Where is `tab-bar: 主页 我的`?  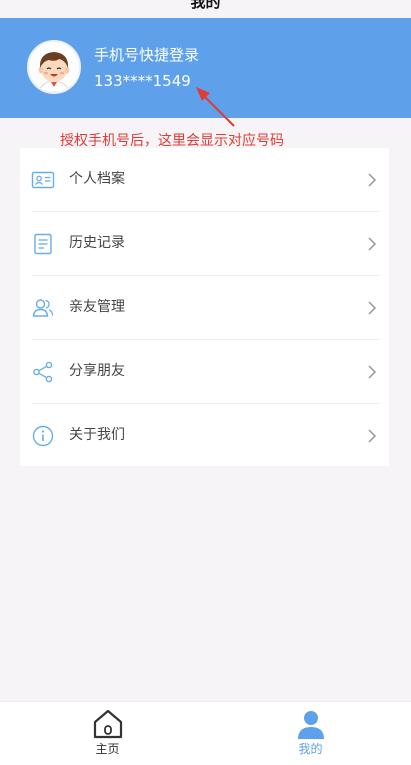 tab-bar: 主页 我的 is located at coordinates (205, 733).